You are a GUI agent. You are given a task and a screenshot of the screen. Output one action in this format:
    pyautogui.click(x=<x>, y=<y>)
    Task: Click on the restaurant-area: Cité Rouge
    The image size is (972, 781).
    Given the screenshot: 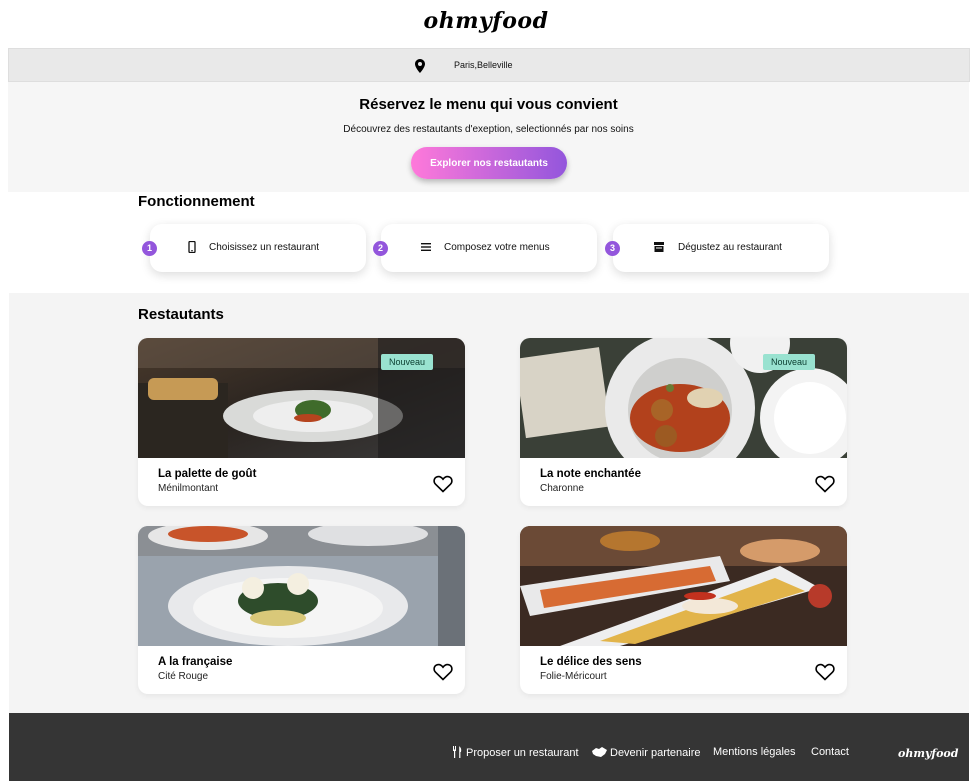 What is the action you would take?
    pyautogui.click(x=183, y=676)
    